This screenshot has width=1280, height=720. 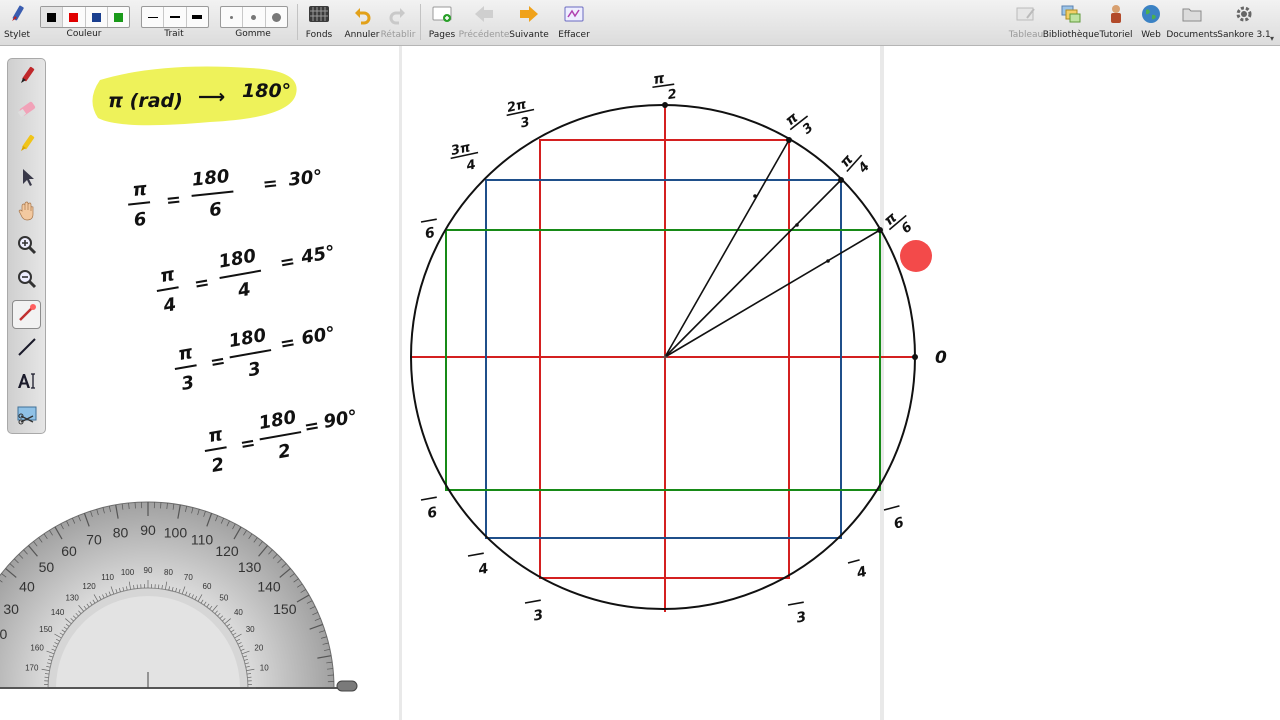 I want to click on fonds-button: Fonds, so click(x=319, y=23).